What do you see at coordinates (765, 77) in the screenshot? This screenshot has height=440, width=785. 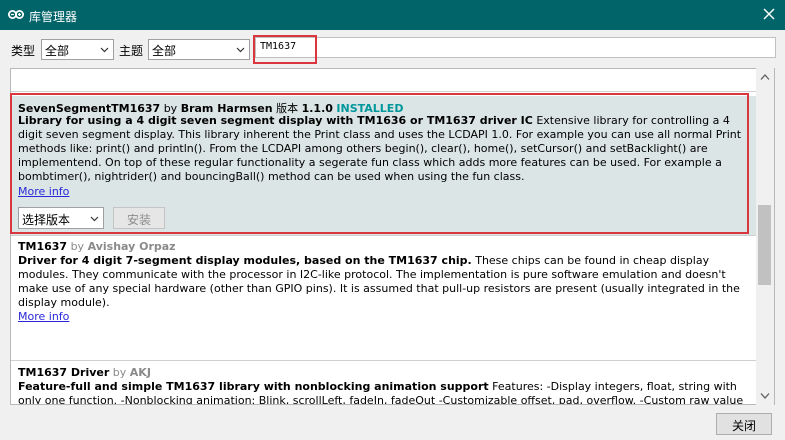 I see `scroll-up-arrow-icon` at bounding box center [765, 77].